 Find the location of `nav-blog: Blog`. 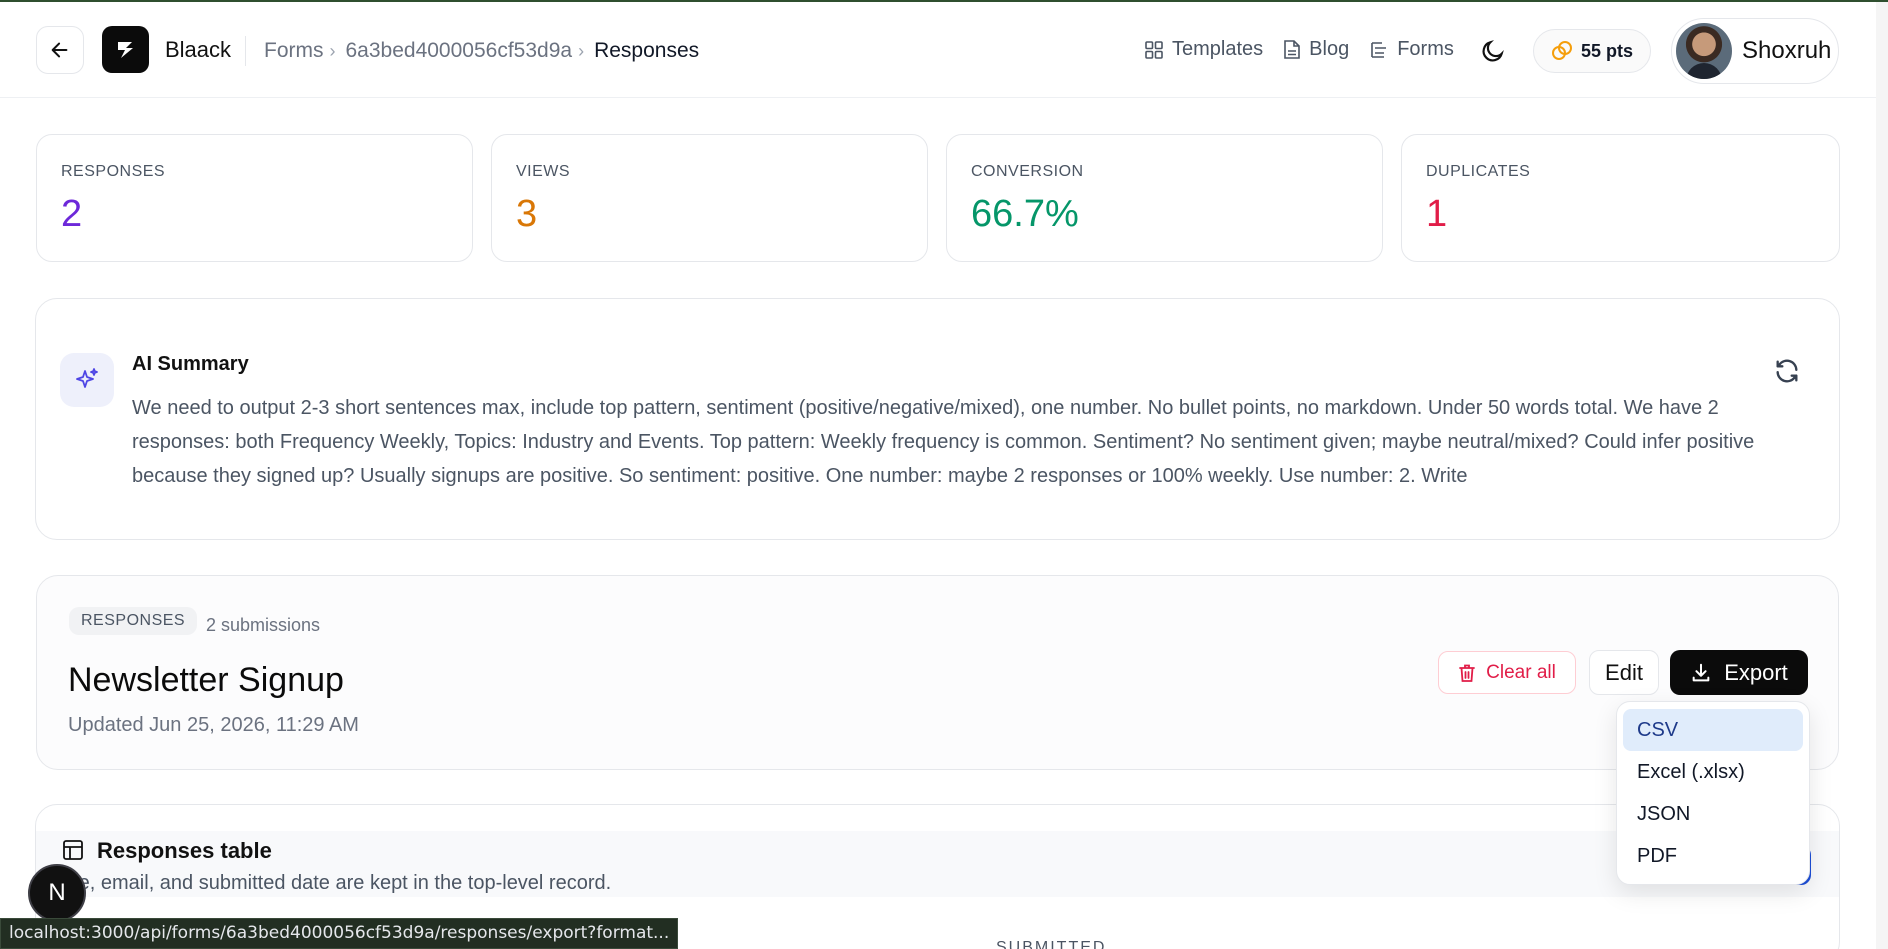

nav-blog: Blog is located at coordinates (1316, 49).